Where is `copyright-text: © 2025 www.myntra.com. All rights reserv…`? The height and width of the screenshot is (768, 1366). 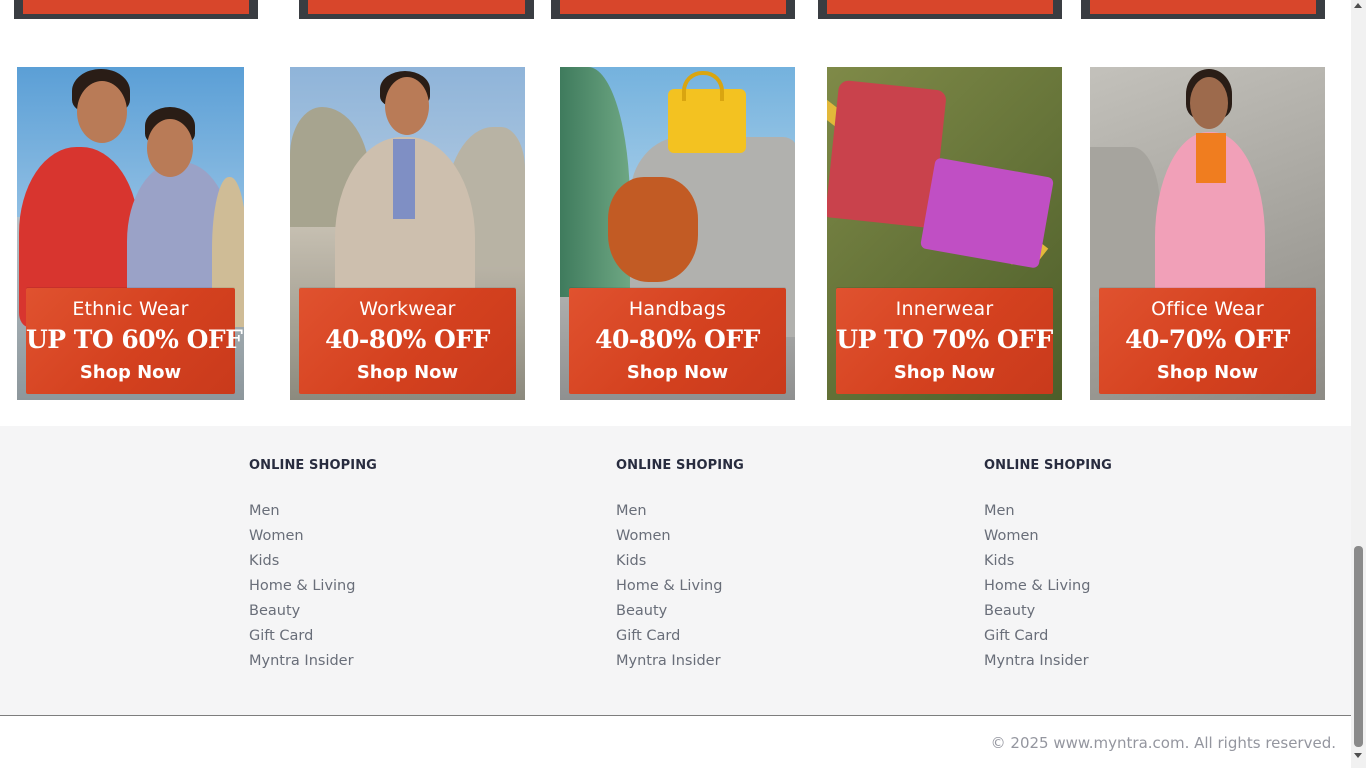 copyright-text: © 2025 www.myntra.com. All rights reserv… is located at coordinates (1163, 743).